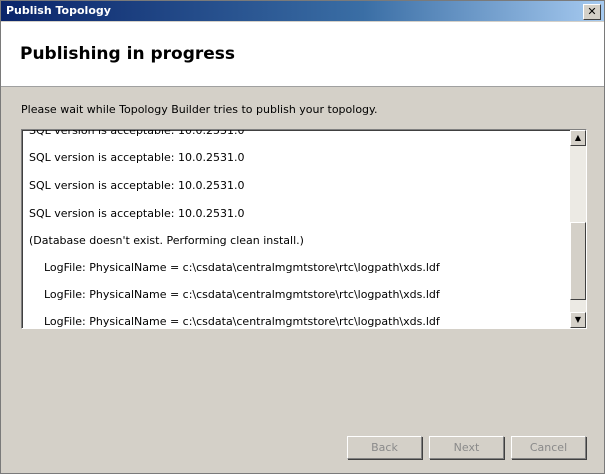 This screenshot has height=474, width=605. I want to click on log-scrollbar: ▲ ▼, so click(578, 229).